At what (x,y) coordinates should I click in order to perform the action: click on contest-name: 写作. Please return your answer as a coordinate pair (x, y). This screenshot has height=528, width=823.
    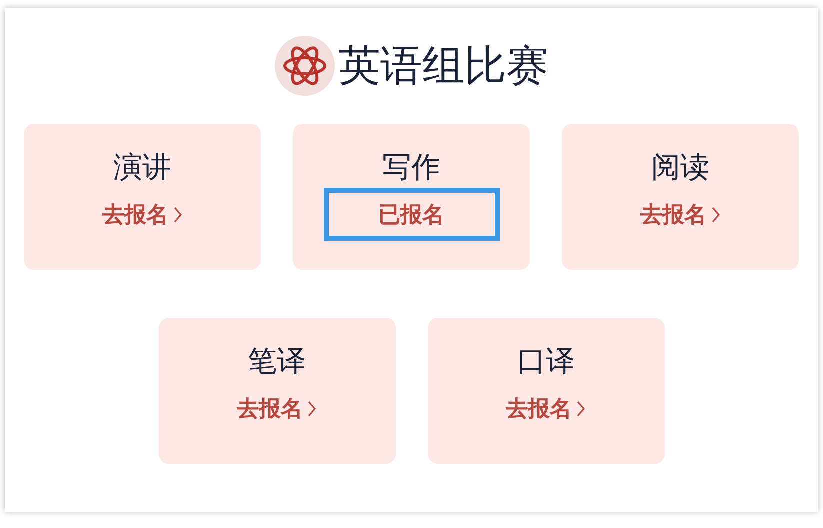
    Looking at the image, I should click on (411, 167).